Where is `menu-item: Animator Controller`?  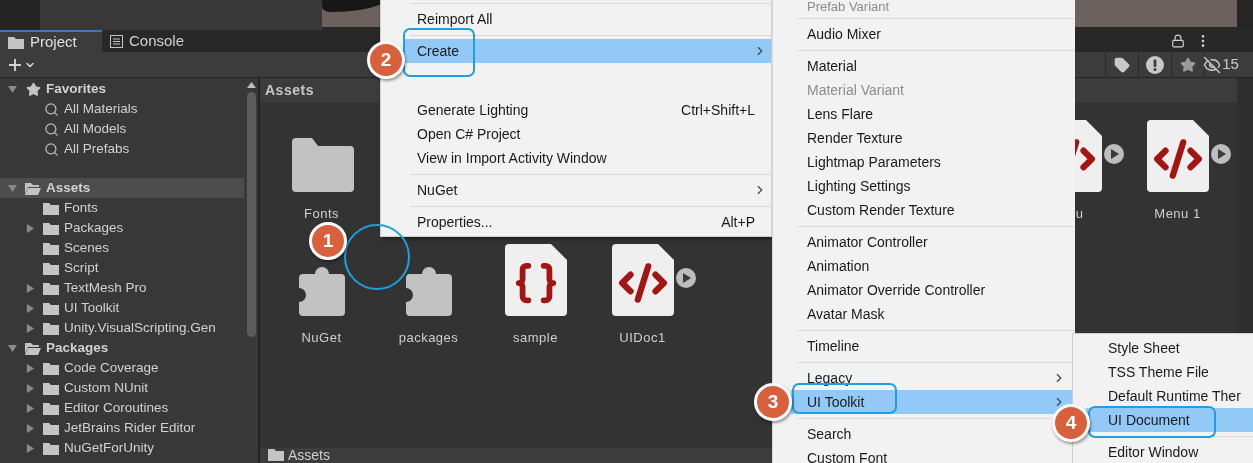 menu-item: Animator Controller is located at coordinates (933, 242).